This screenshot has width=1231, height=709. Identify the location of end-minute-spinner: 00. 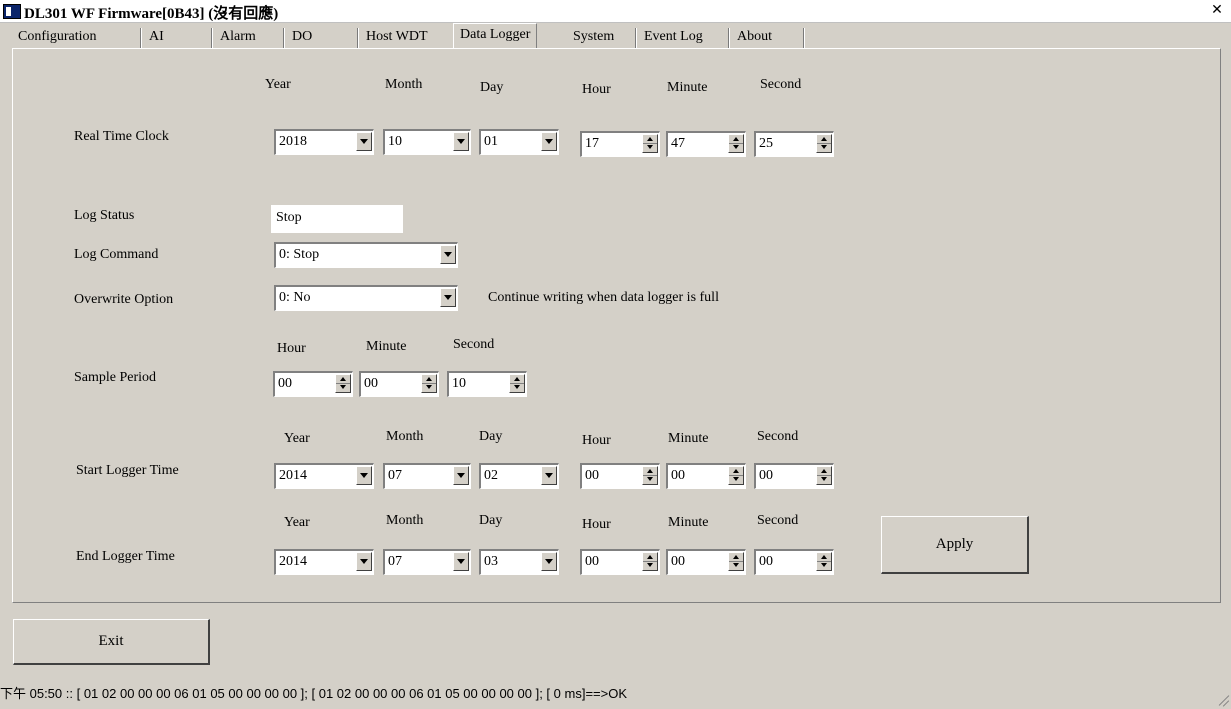
(706, 562).